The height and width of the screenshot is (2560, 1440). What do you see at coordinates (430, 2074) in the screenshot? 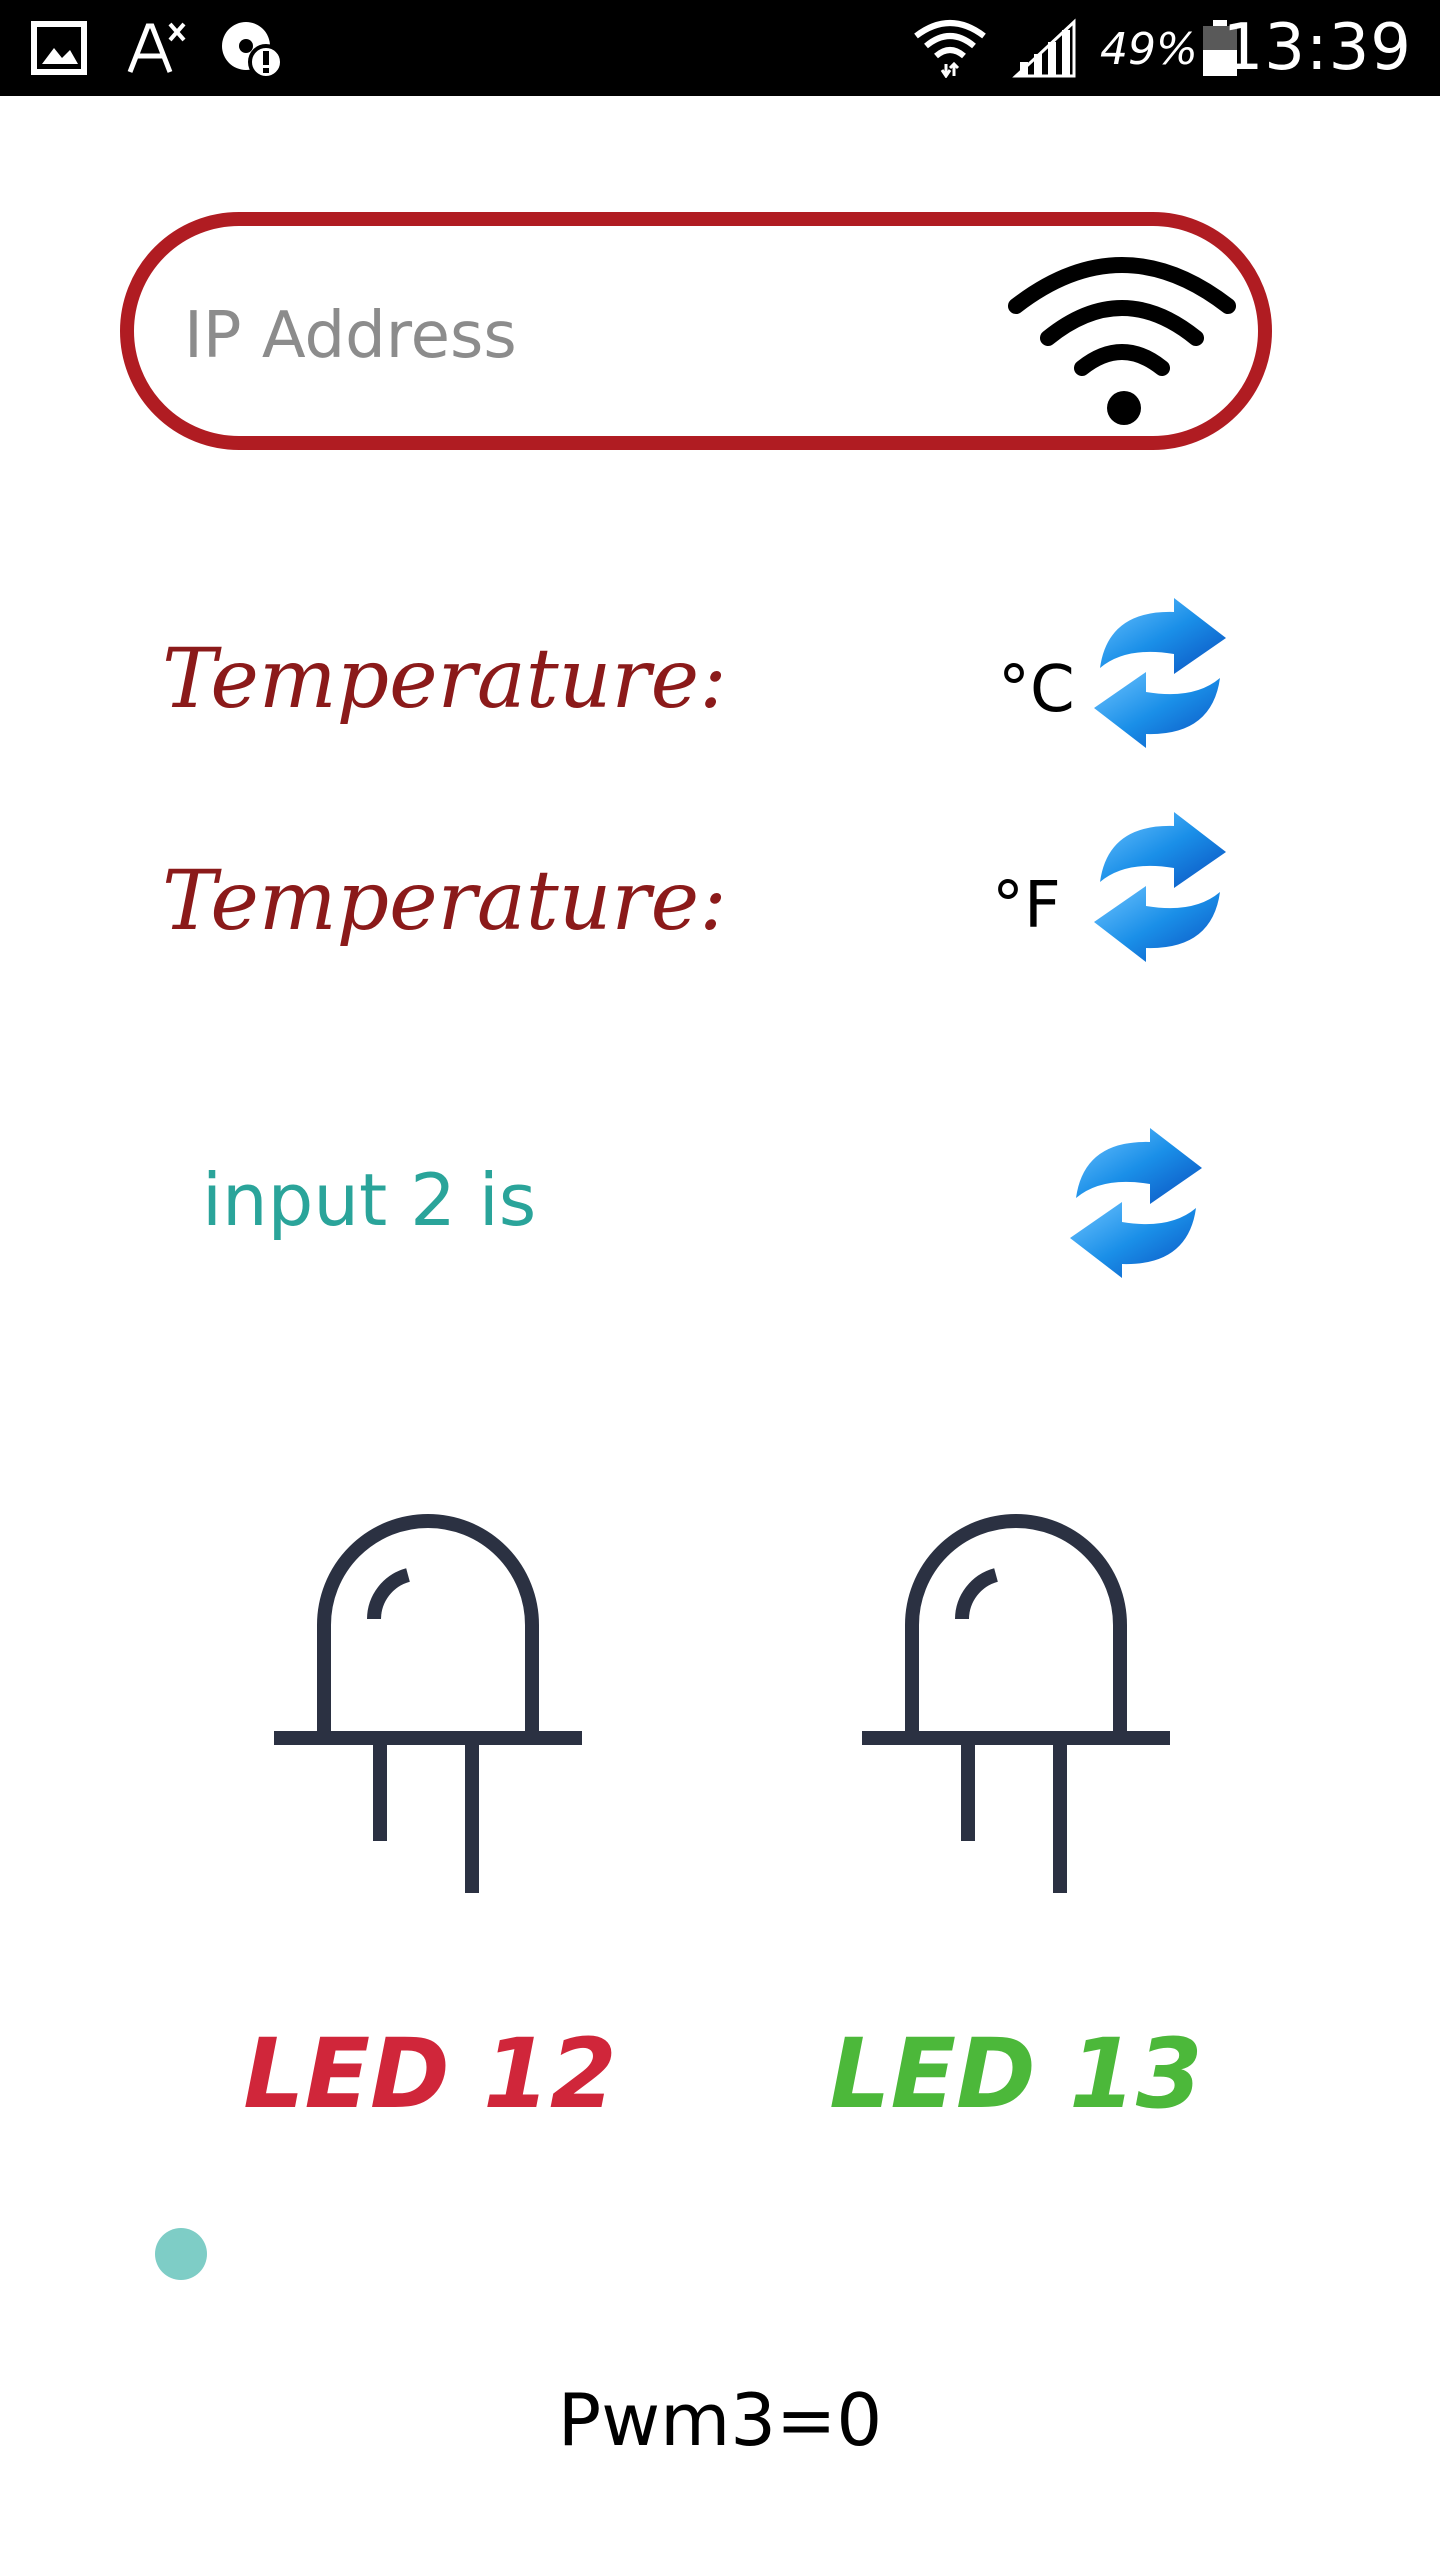
I see `led-12-label: LED 12` at bounding box center [430, 2074].